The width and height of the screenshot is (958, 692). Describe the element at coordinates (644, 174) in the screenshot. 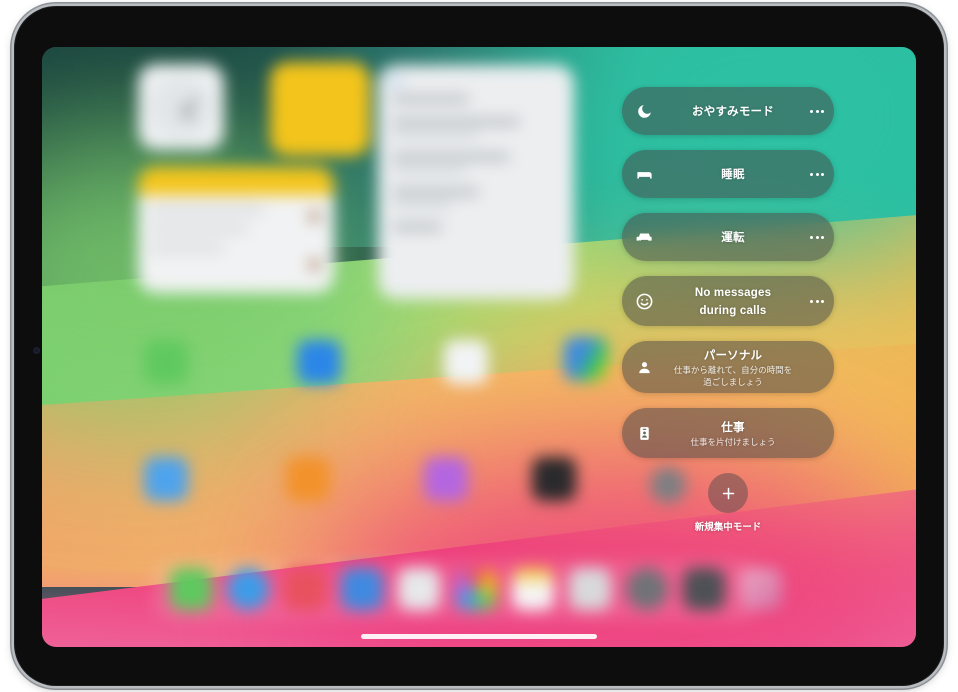

I see `bed-icon` at that location.